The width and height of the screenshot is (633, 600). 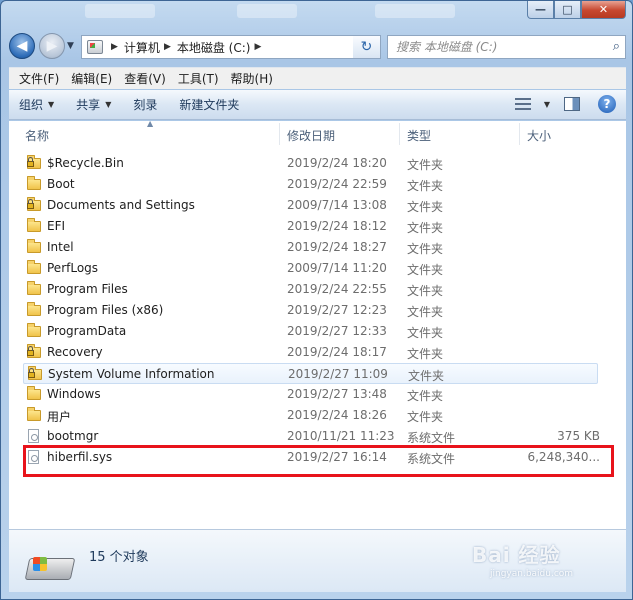 What do you see at coordinates (73, 436) in the screenshot?
I see `file-name: bootmgr` at bounding box center [73, 436].